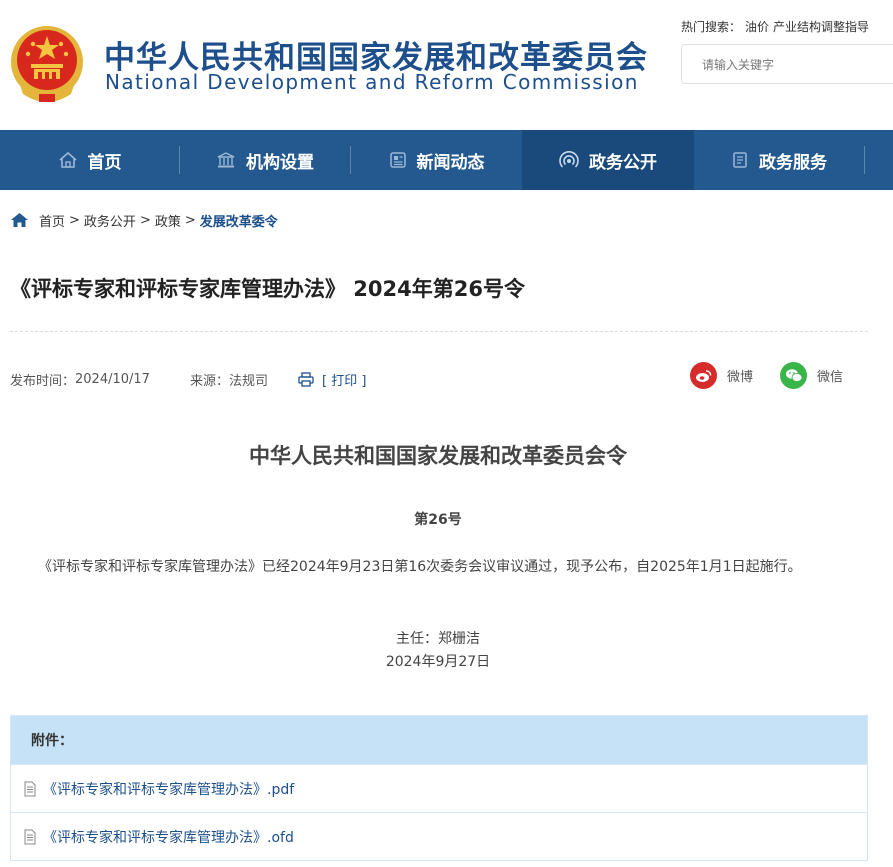 The width and height of the screenshot is (893, 867). Describe the element at coordinates (239, 220) in the screenshot. I see `breadcrumb-current: 发展改革委令` at that location.